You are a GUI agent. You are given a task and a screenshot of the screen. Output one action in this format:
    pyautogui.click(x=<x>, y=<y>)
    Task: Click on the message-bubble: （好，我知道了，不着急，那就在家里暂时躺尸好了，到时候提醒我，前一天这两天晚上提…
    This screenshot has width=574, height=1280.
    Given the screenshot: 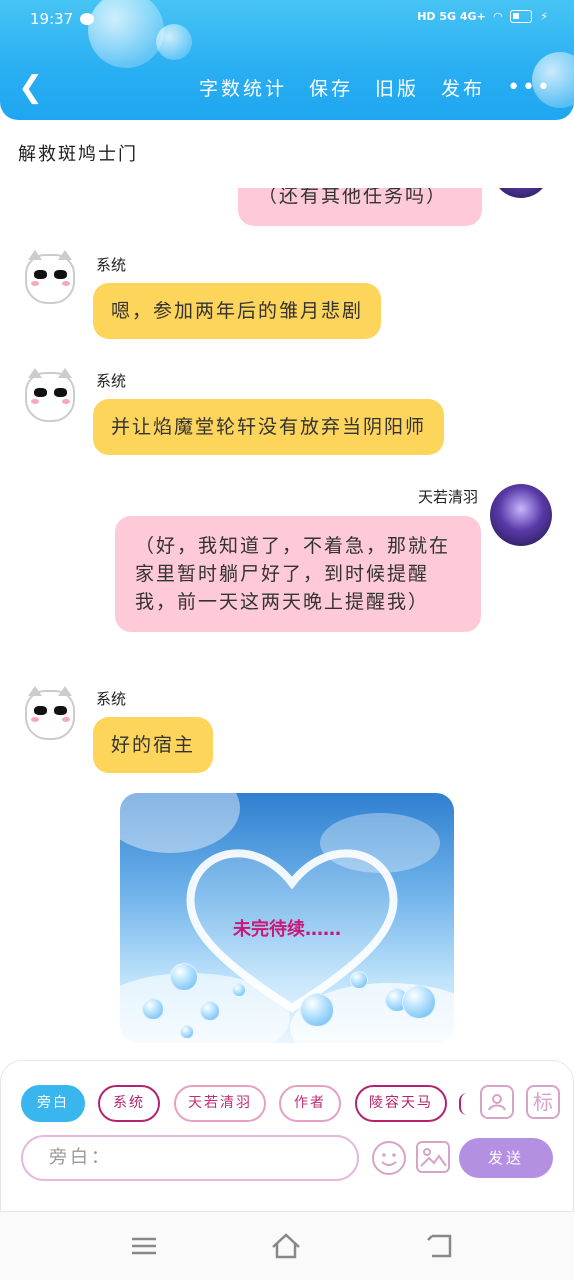 What is the action you would take?
    pyautogui.click(x=298, y=574)
    